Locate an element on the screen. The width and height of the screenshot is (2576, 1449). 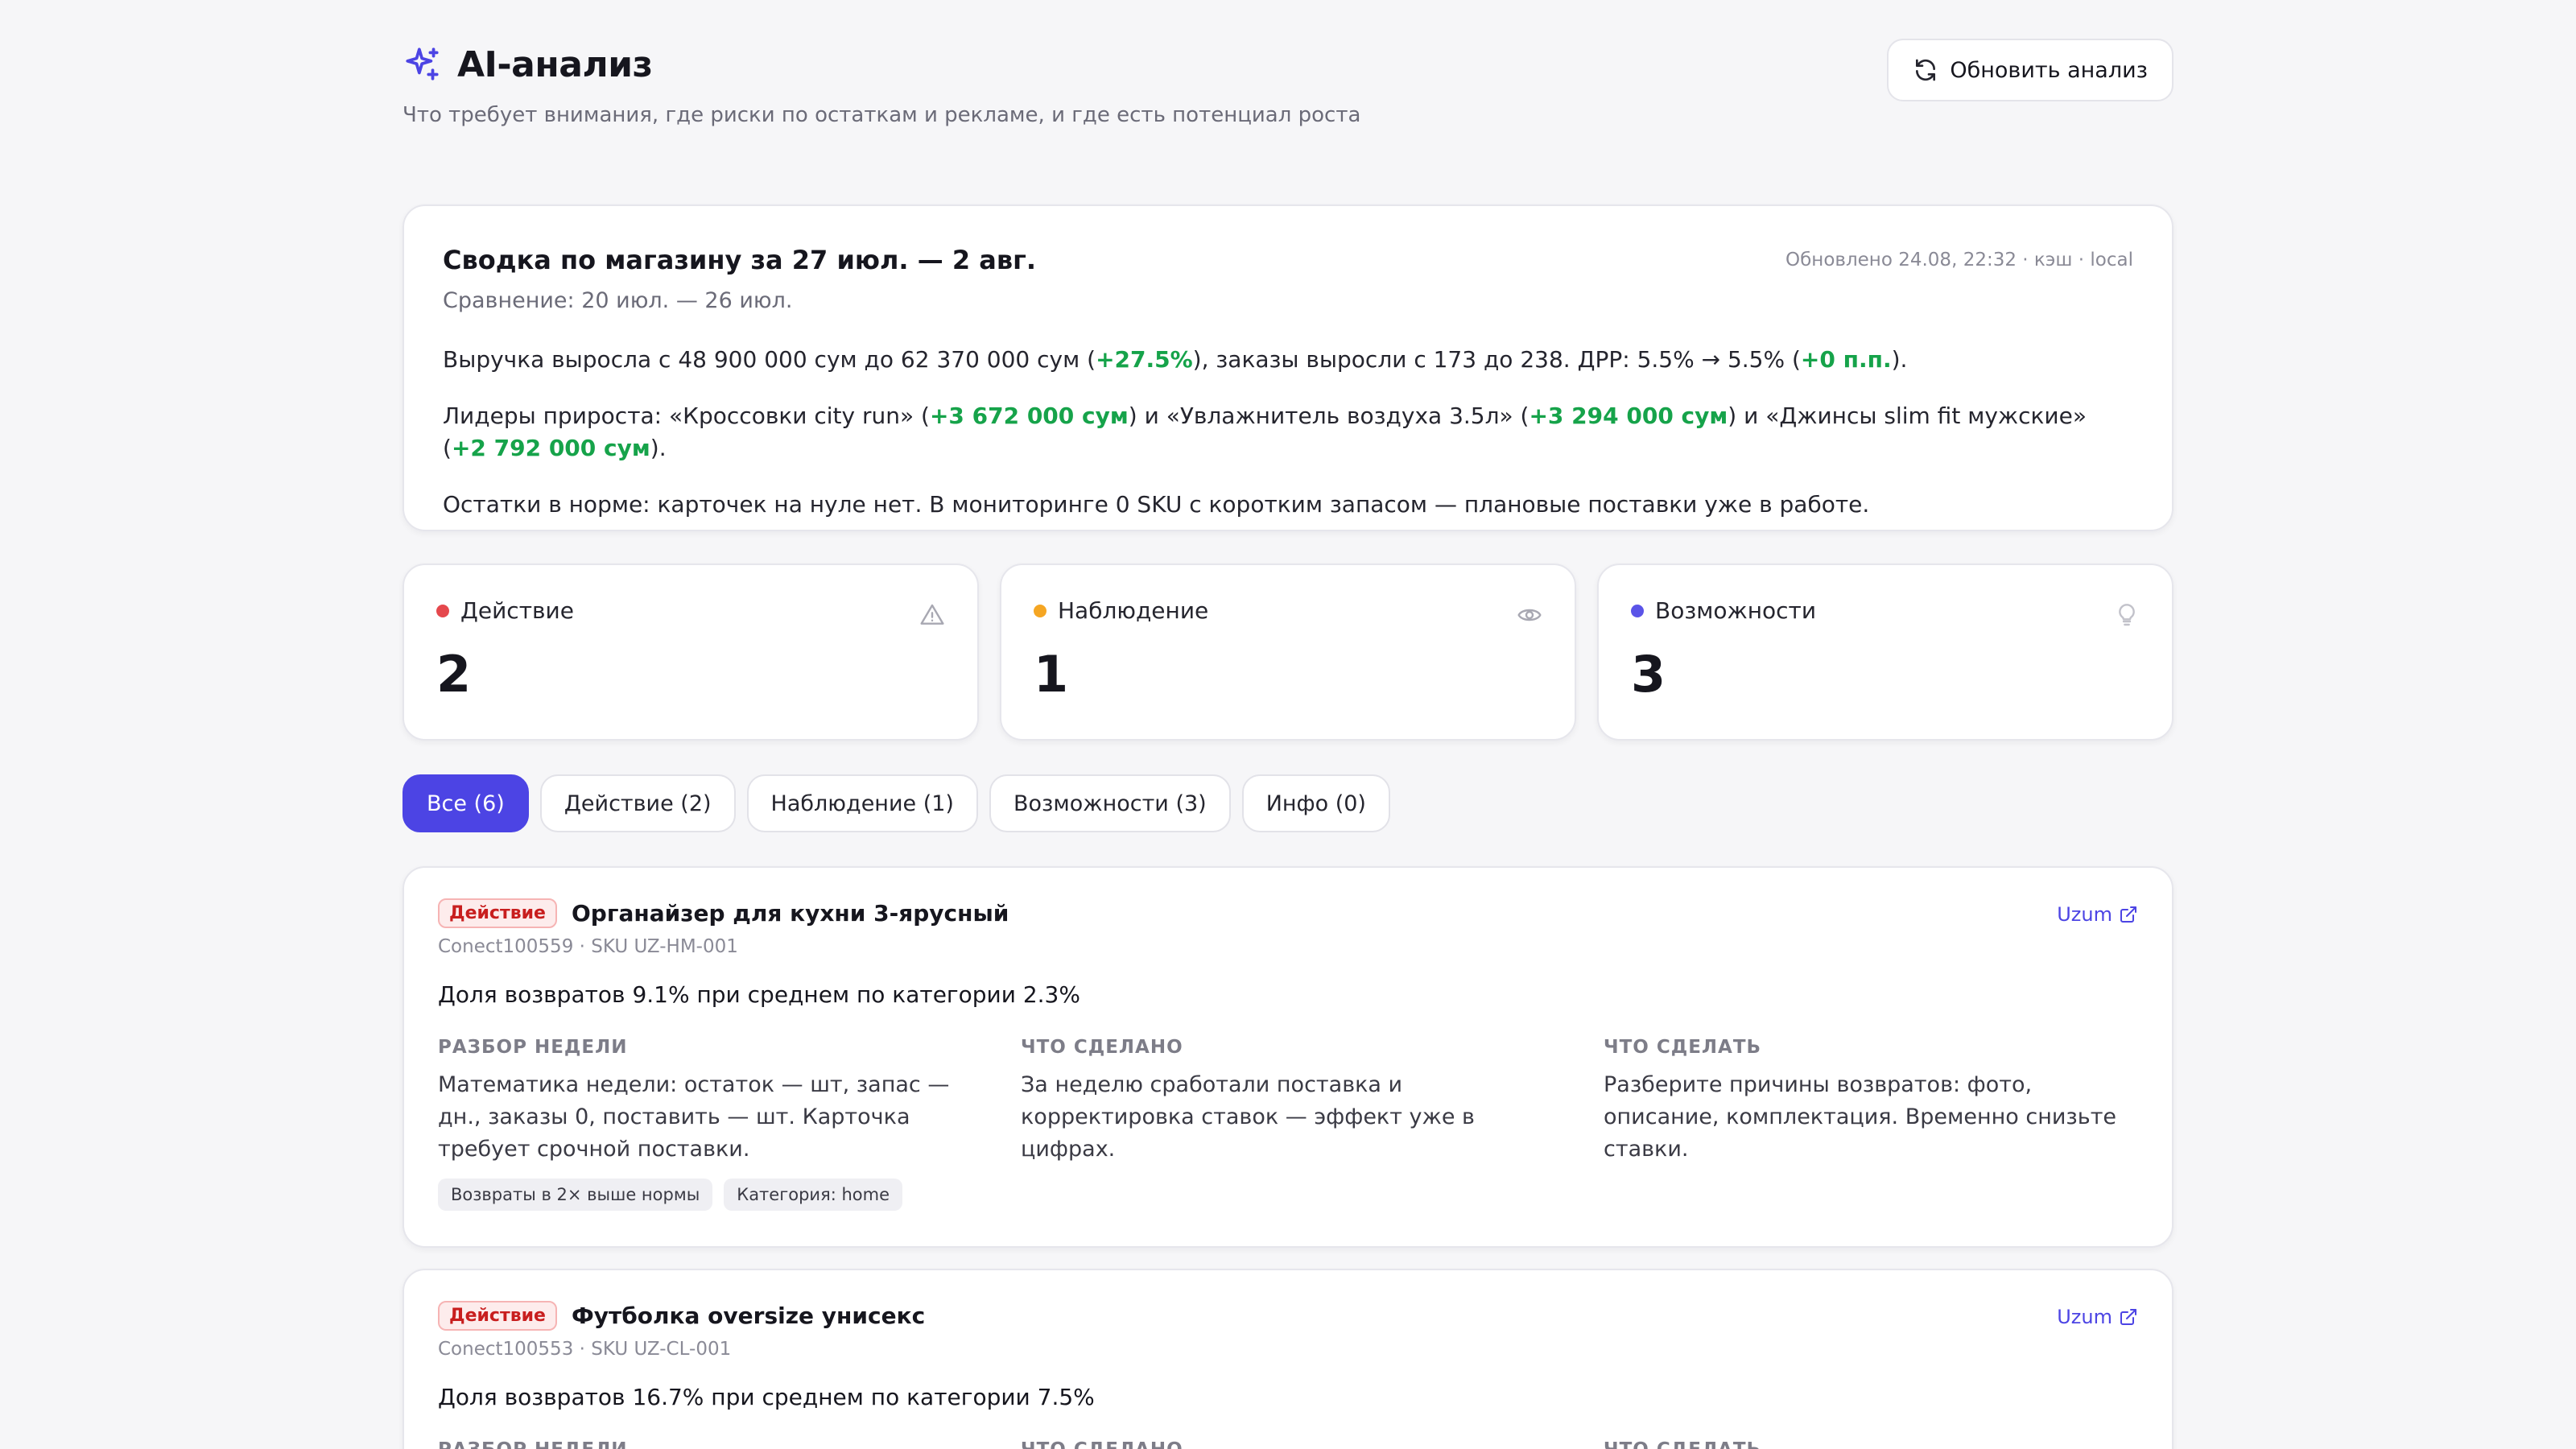
refresh-analysis-button: Обновить анализ is located at coordinates (2030, 70).